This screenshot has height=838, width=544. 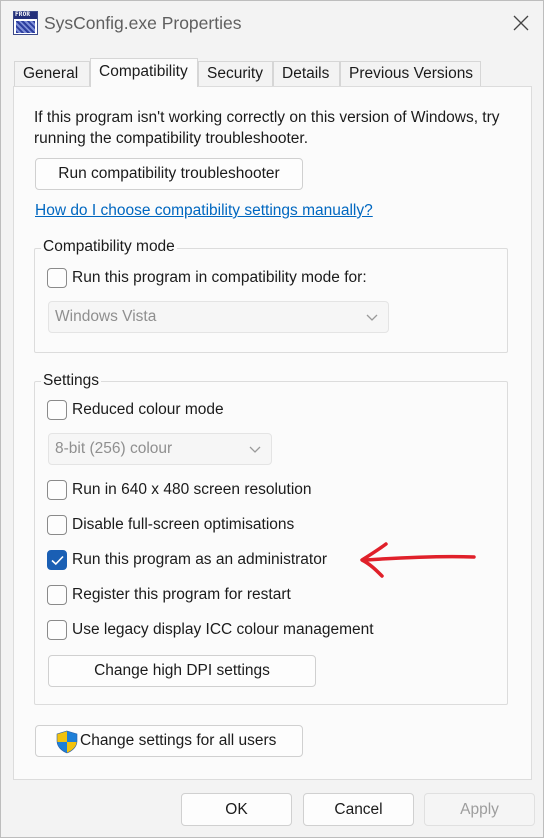 I want to click on run-as-admin-label: Run this program as an administrator, so click(x=200, y=559).